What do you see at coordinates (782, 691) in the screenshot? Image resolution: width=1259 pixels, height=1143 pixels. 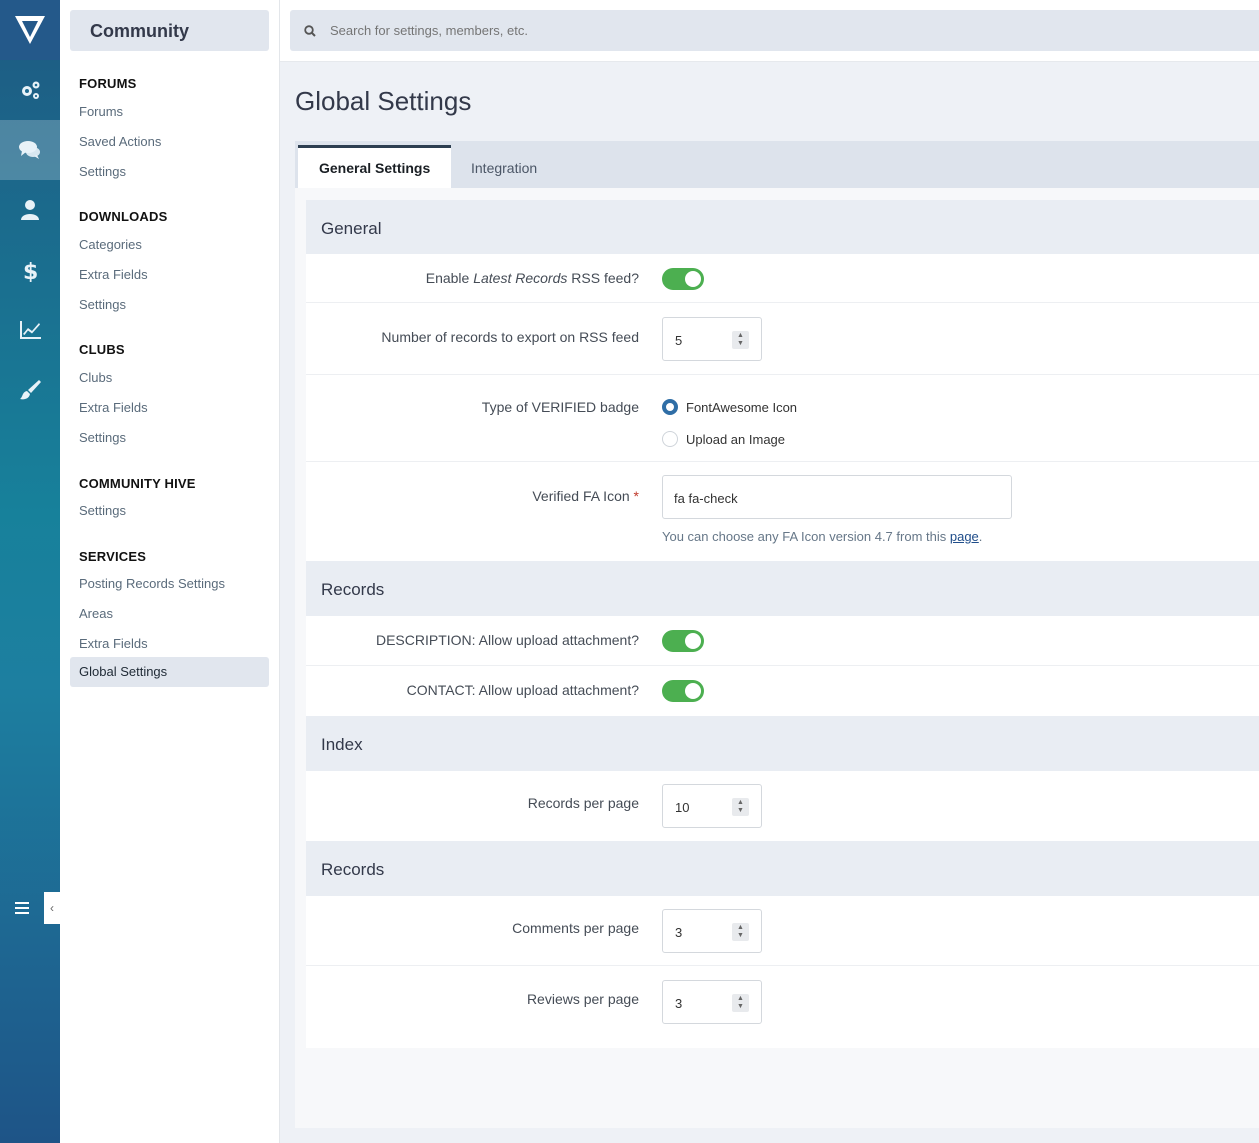 I see `form-row: CONTACT: Allow upload attachment?` at bounding box center [782, 691].